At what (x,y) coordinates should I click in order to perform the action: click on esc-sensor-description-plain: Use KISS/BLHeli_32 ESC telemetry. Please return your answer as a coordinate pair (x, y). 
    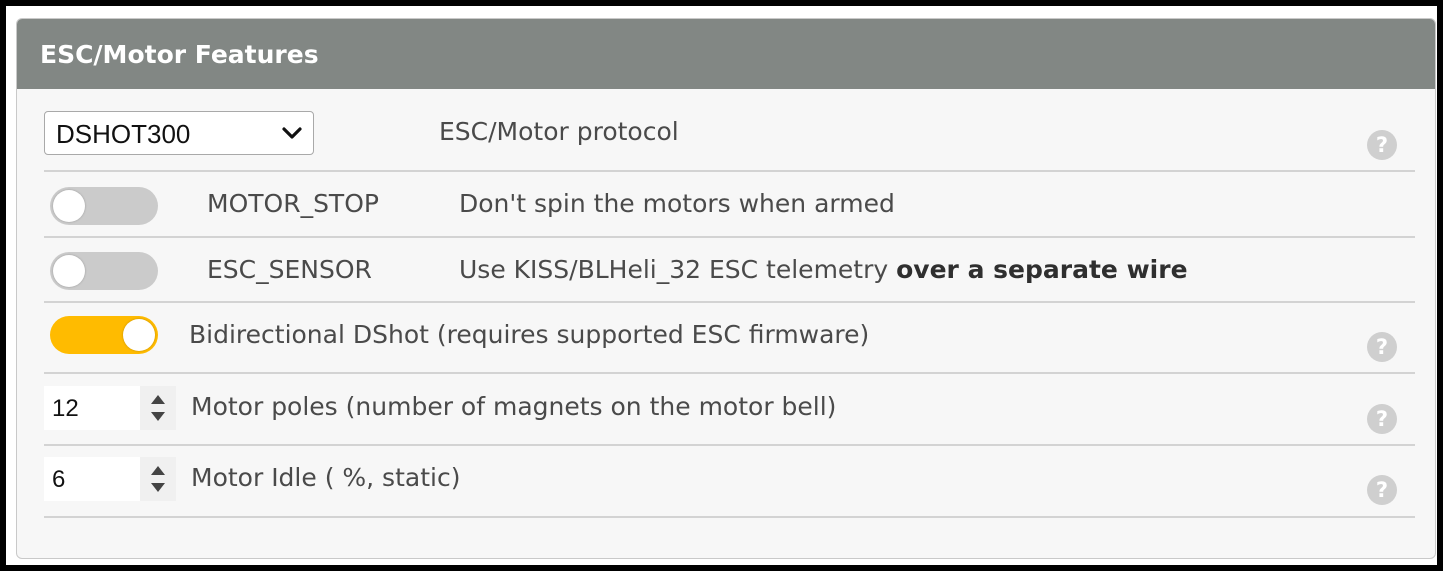
    Looking at the image, I should click on (678, 269).